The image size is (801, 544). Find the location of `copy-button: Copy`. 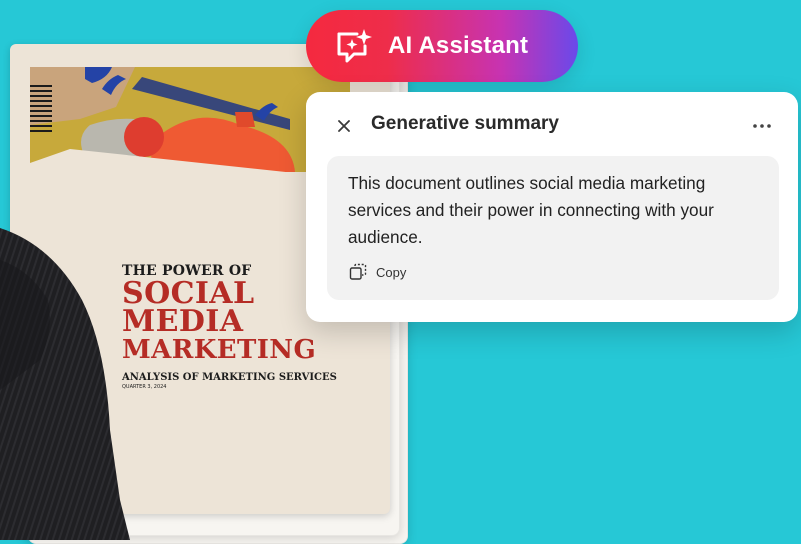

copy-button: Copy is located at coordinates (377, 272).